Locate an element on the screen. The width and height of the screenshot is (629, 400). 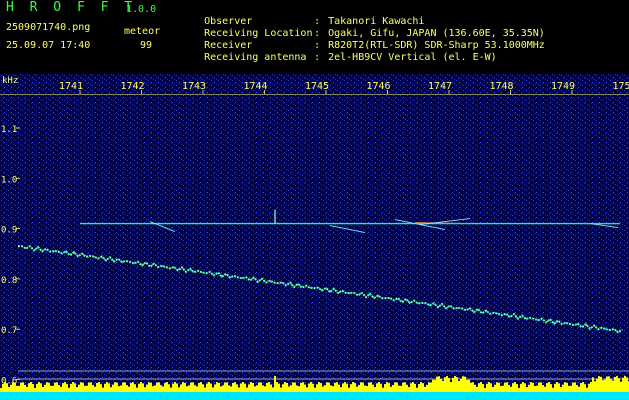
freq-tick-label: 0.7 is located at coordinates (9, 331).